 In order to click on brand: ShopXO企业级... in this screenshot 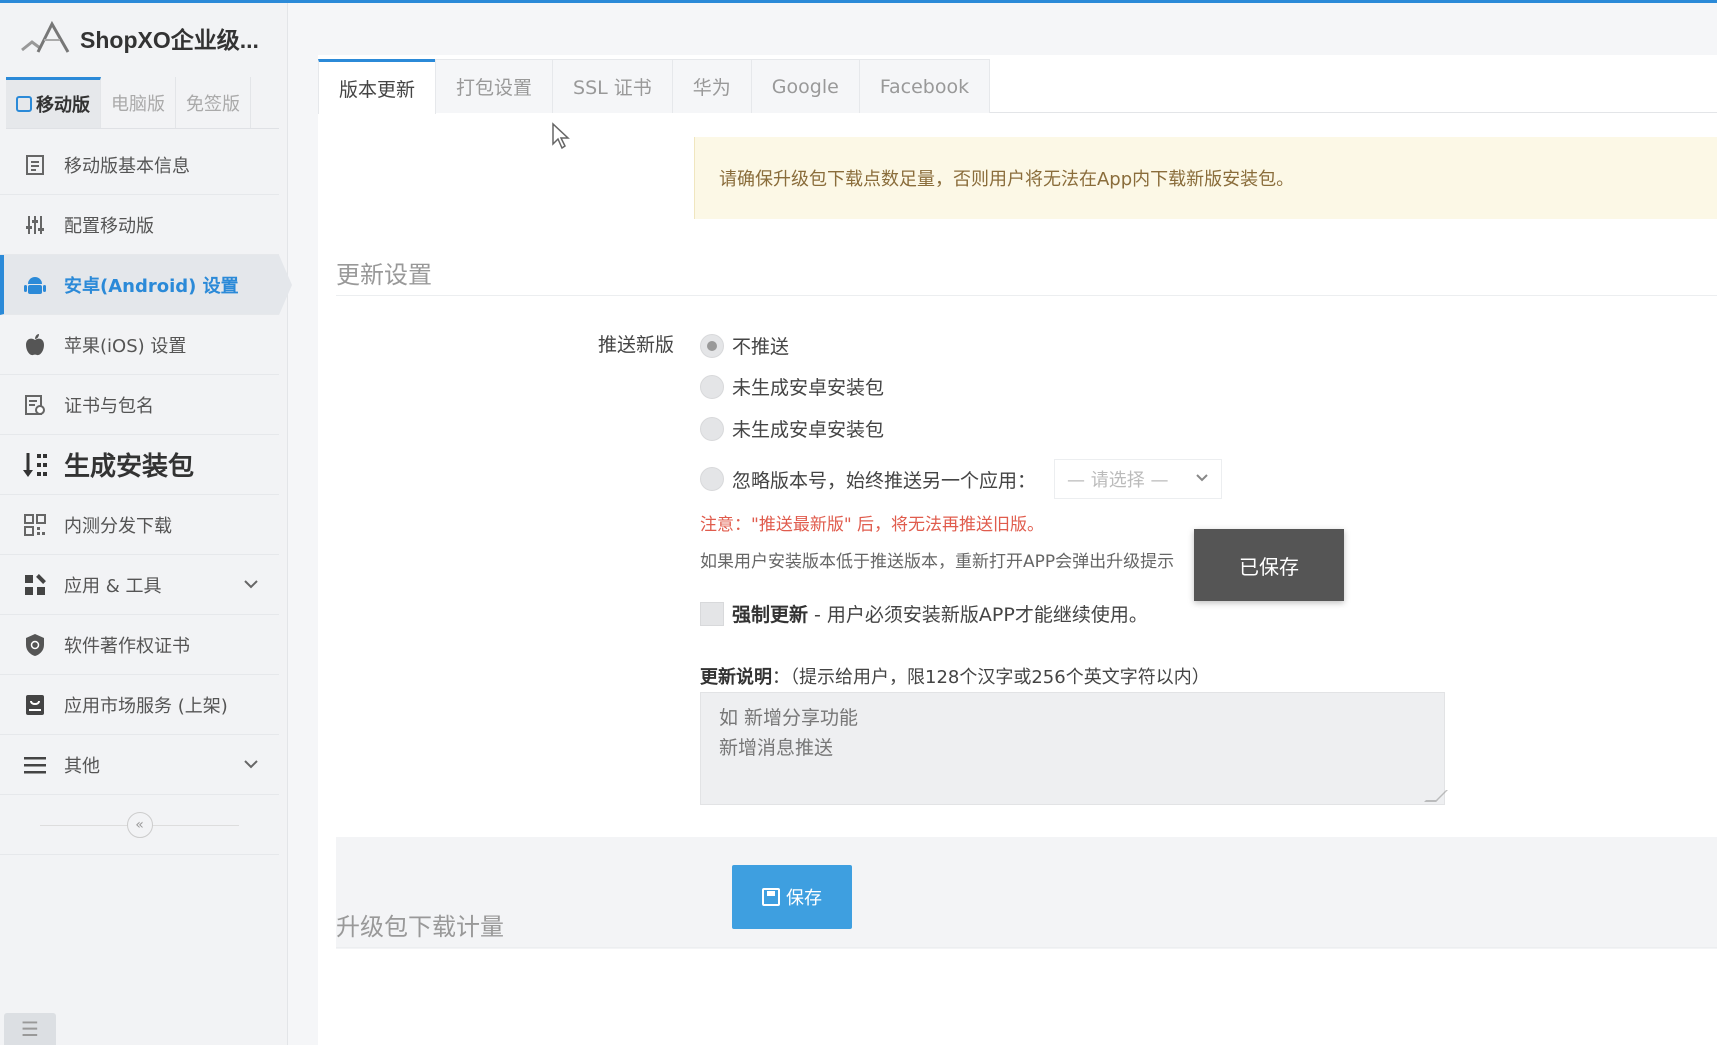, I will do `click(143, 38)`.